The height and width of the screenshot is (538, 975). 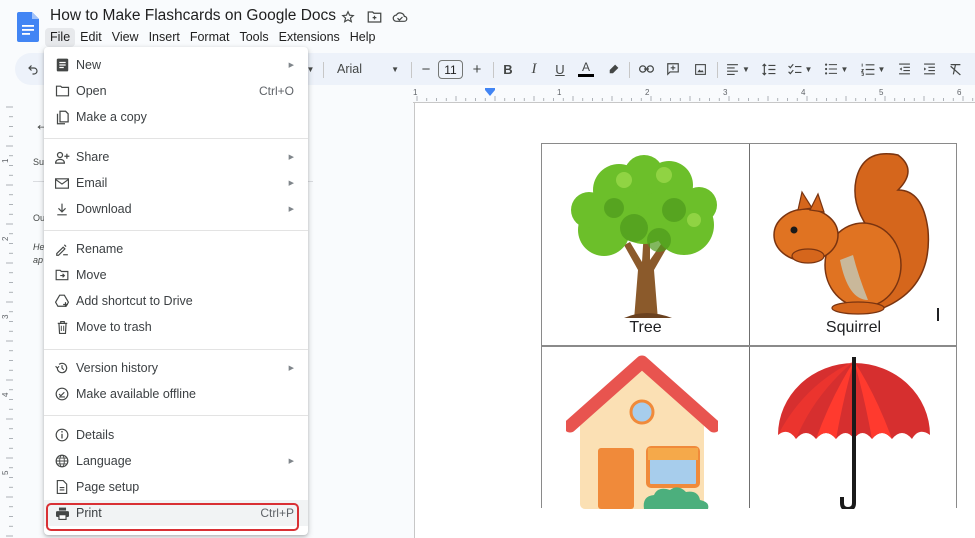 I want to click on numbered-list-dropdown: ▼, so click(x=873, y=69).